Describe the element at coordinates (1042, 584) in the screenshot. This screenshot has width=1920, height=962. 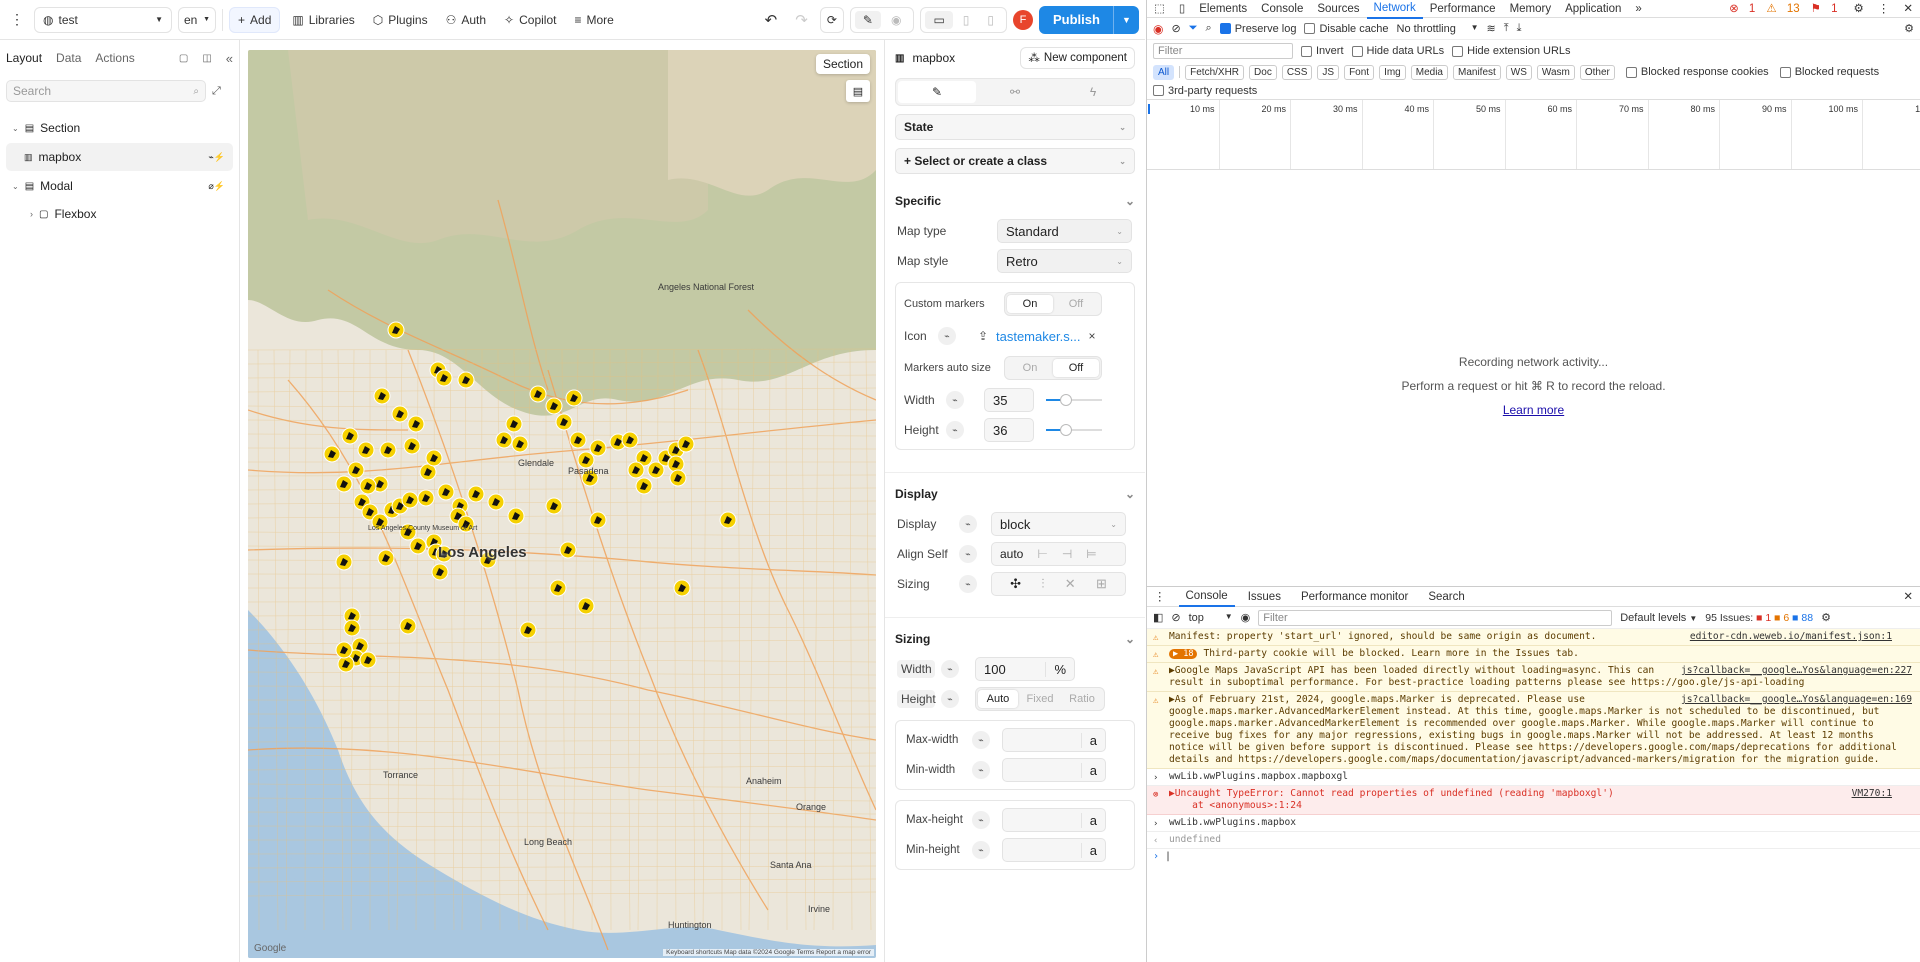
I see `shrink-icon: ⫶` at that location.